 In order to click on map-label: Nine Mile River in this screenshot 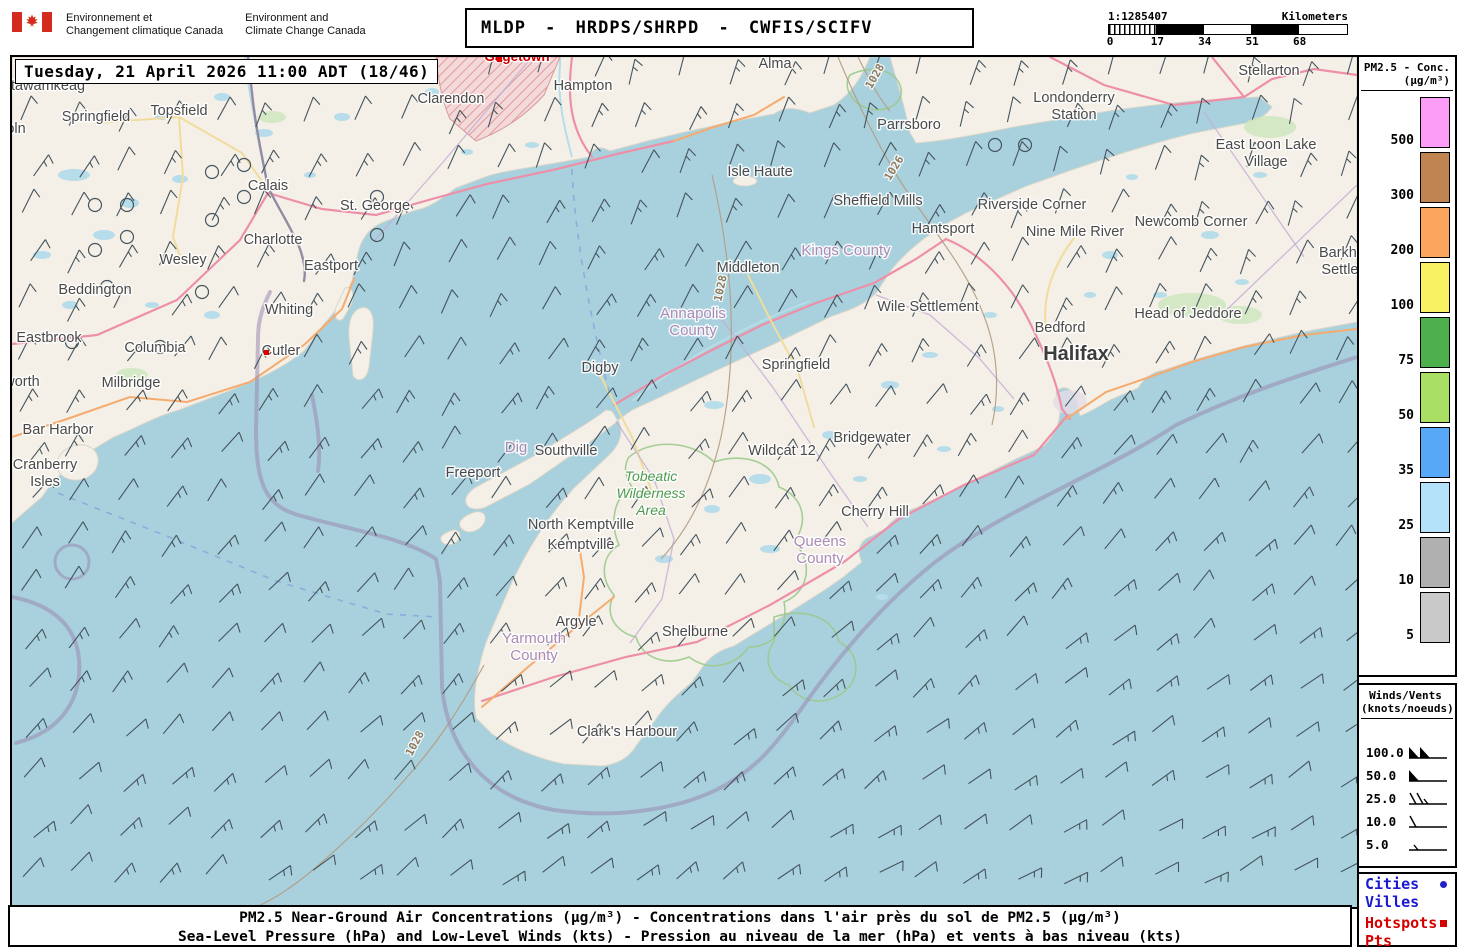, I will do `click(1075, 232)`.